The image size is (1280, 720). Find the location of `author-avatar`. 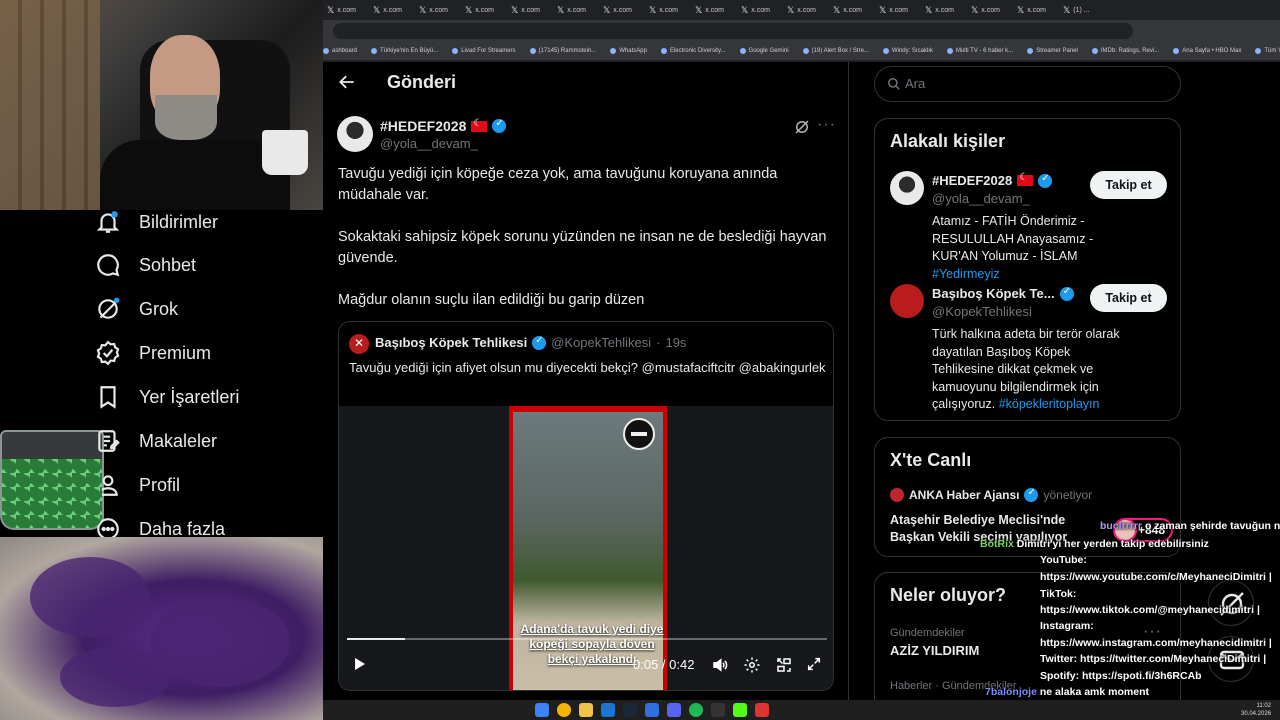

author-avatar is located at coordinates (355, 134).